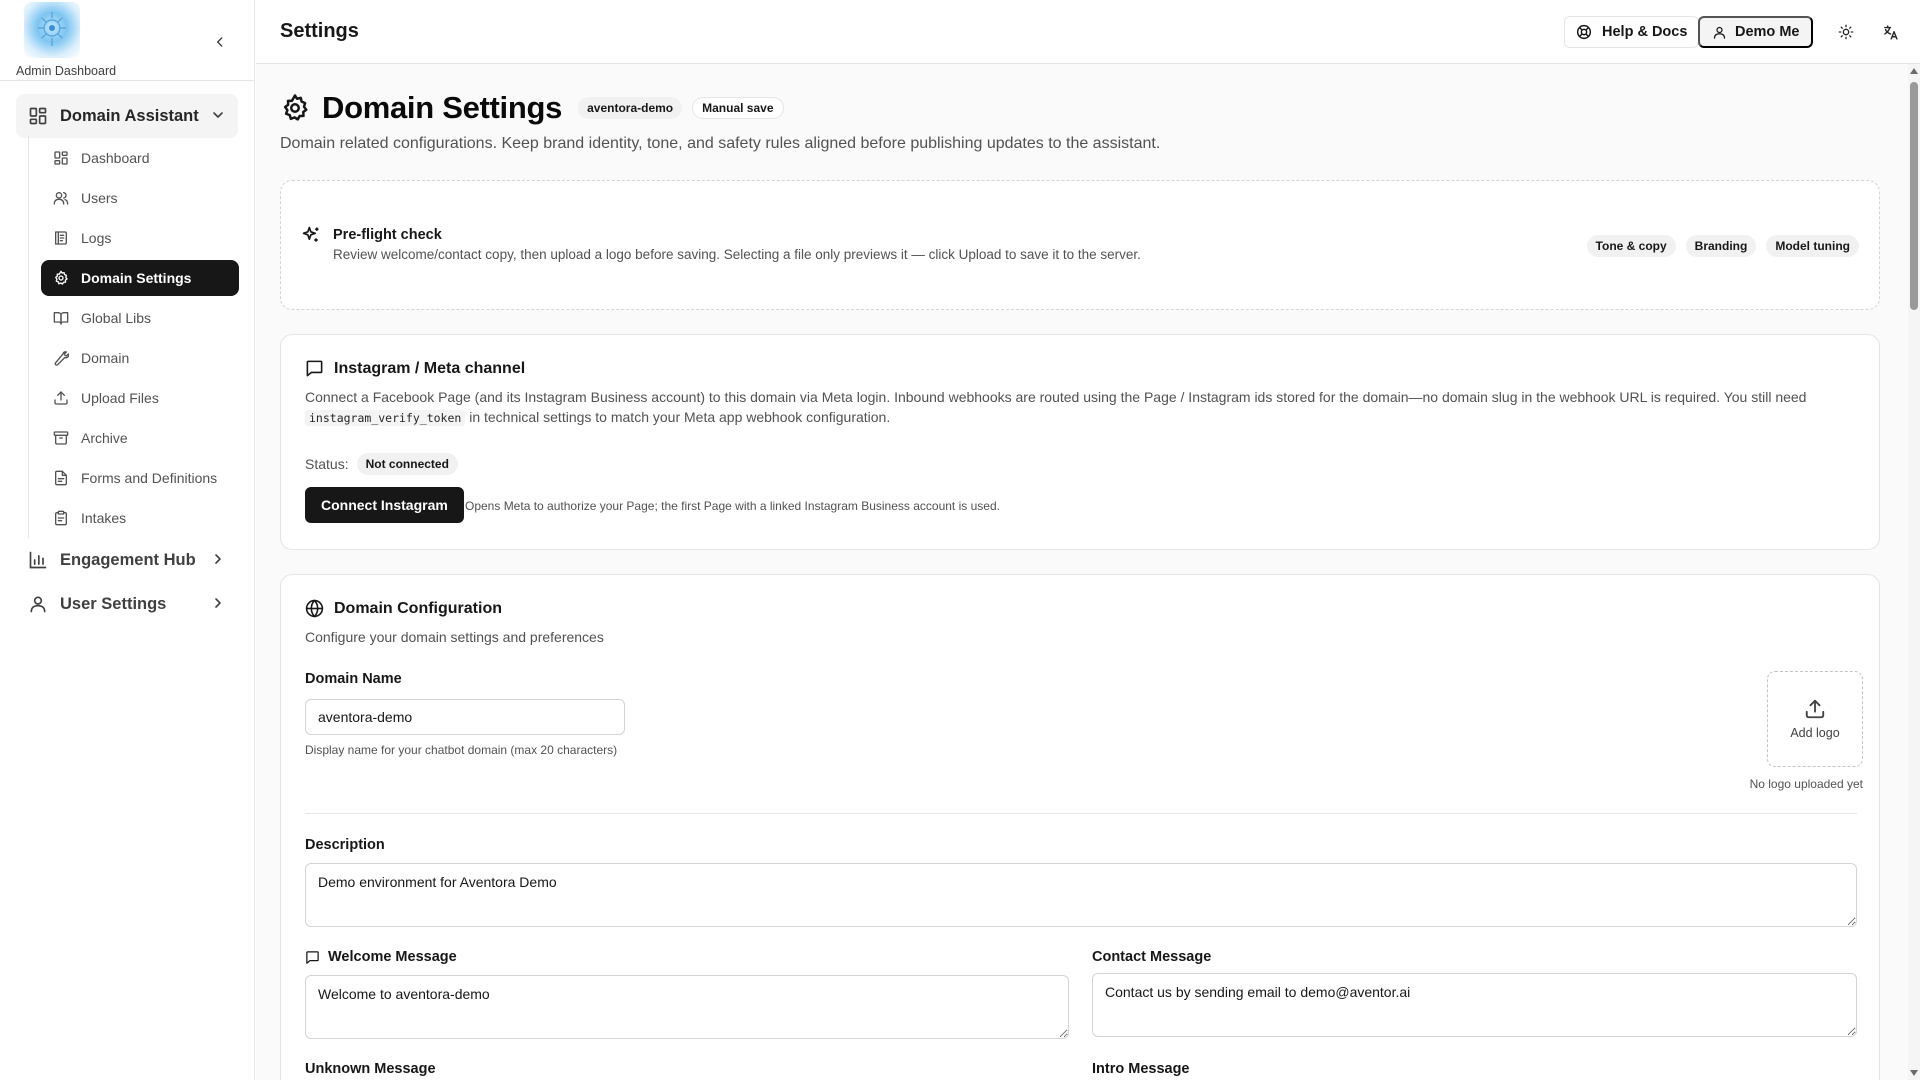 The height and width of the screenshot is (1080, 1920). Describe the element at coordinates (104, 518) in the screenshot. I see `sidebar-item-label: Intakes` at that location.